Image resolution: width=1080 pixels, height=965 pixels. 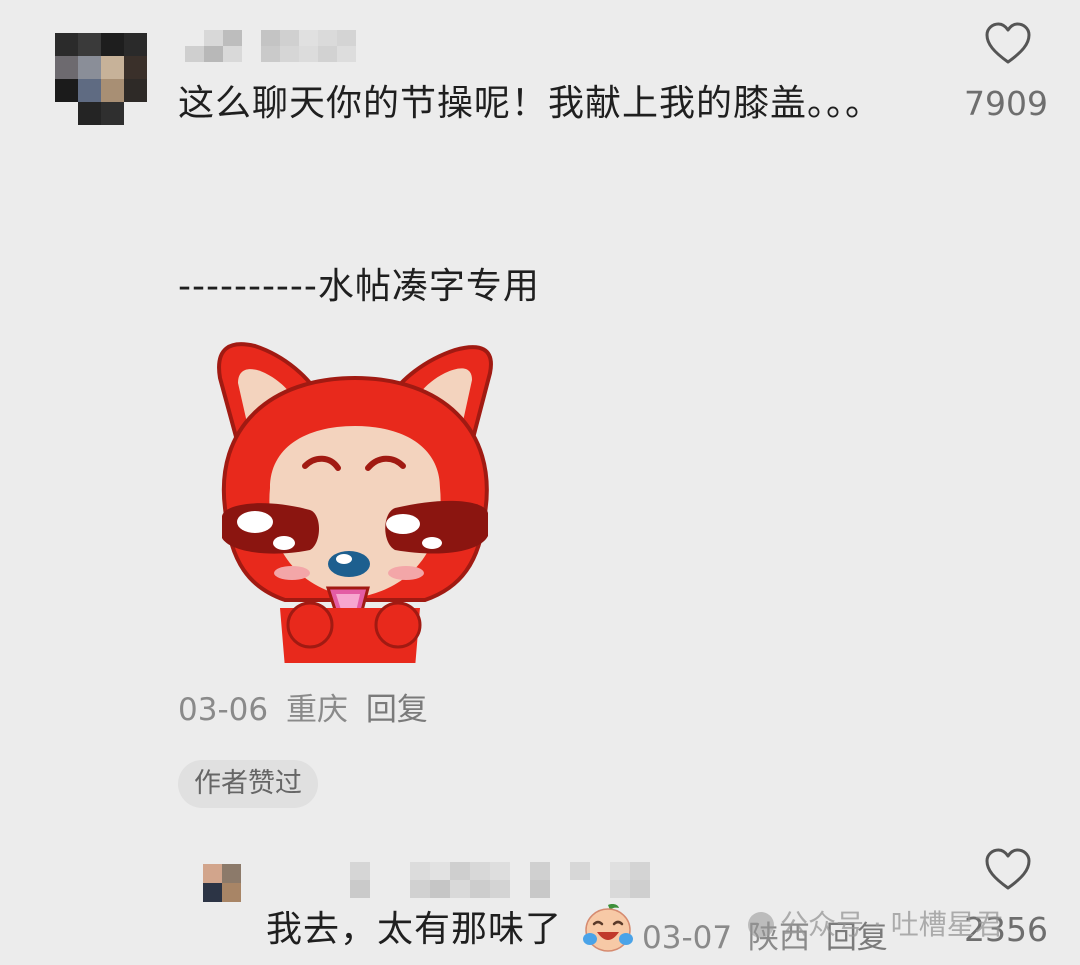 What do you see at coordinates (608, 928) in the screenshot?
I see `laughing-crying-emoji-icon` at bounding box center [608, 928].